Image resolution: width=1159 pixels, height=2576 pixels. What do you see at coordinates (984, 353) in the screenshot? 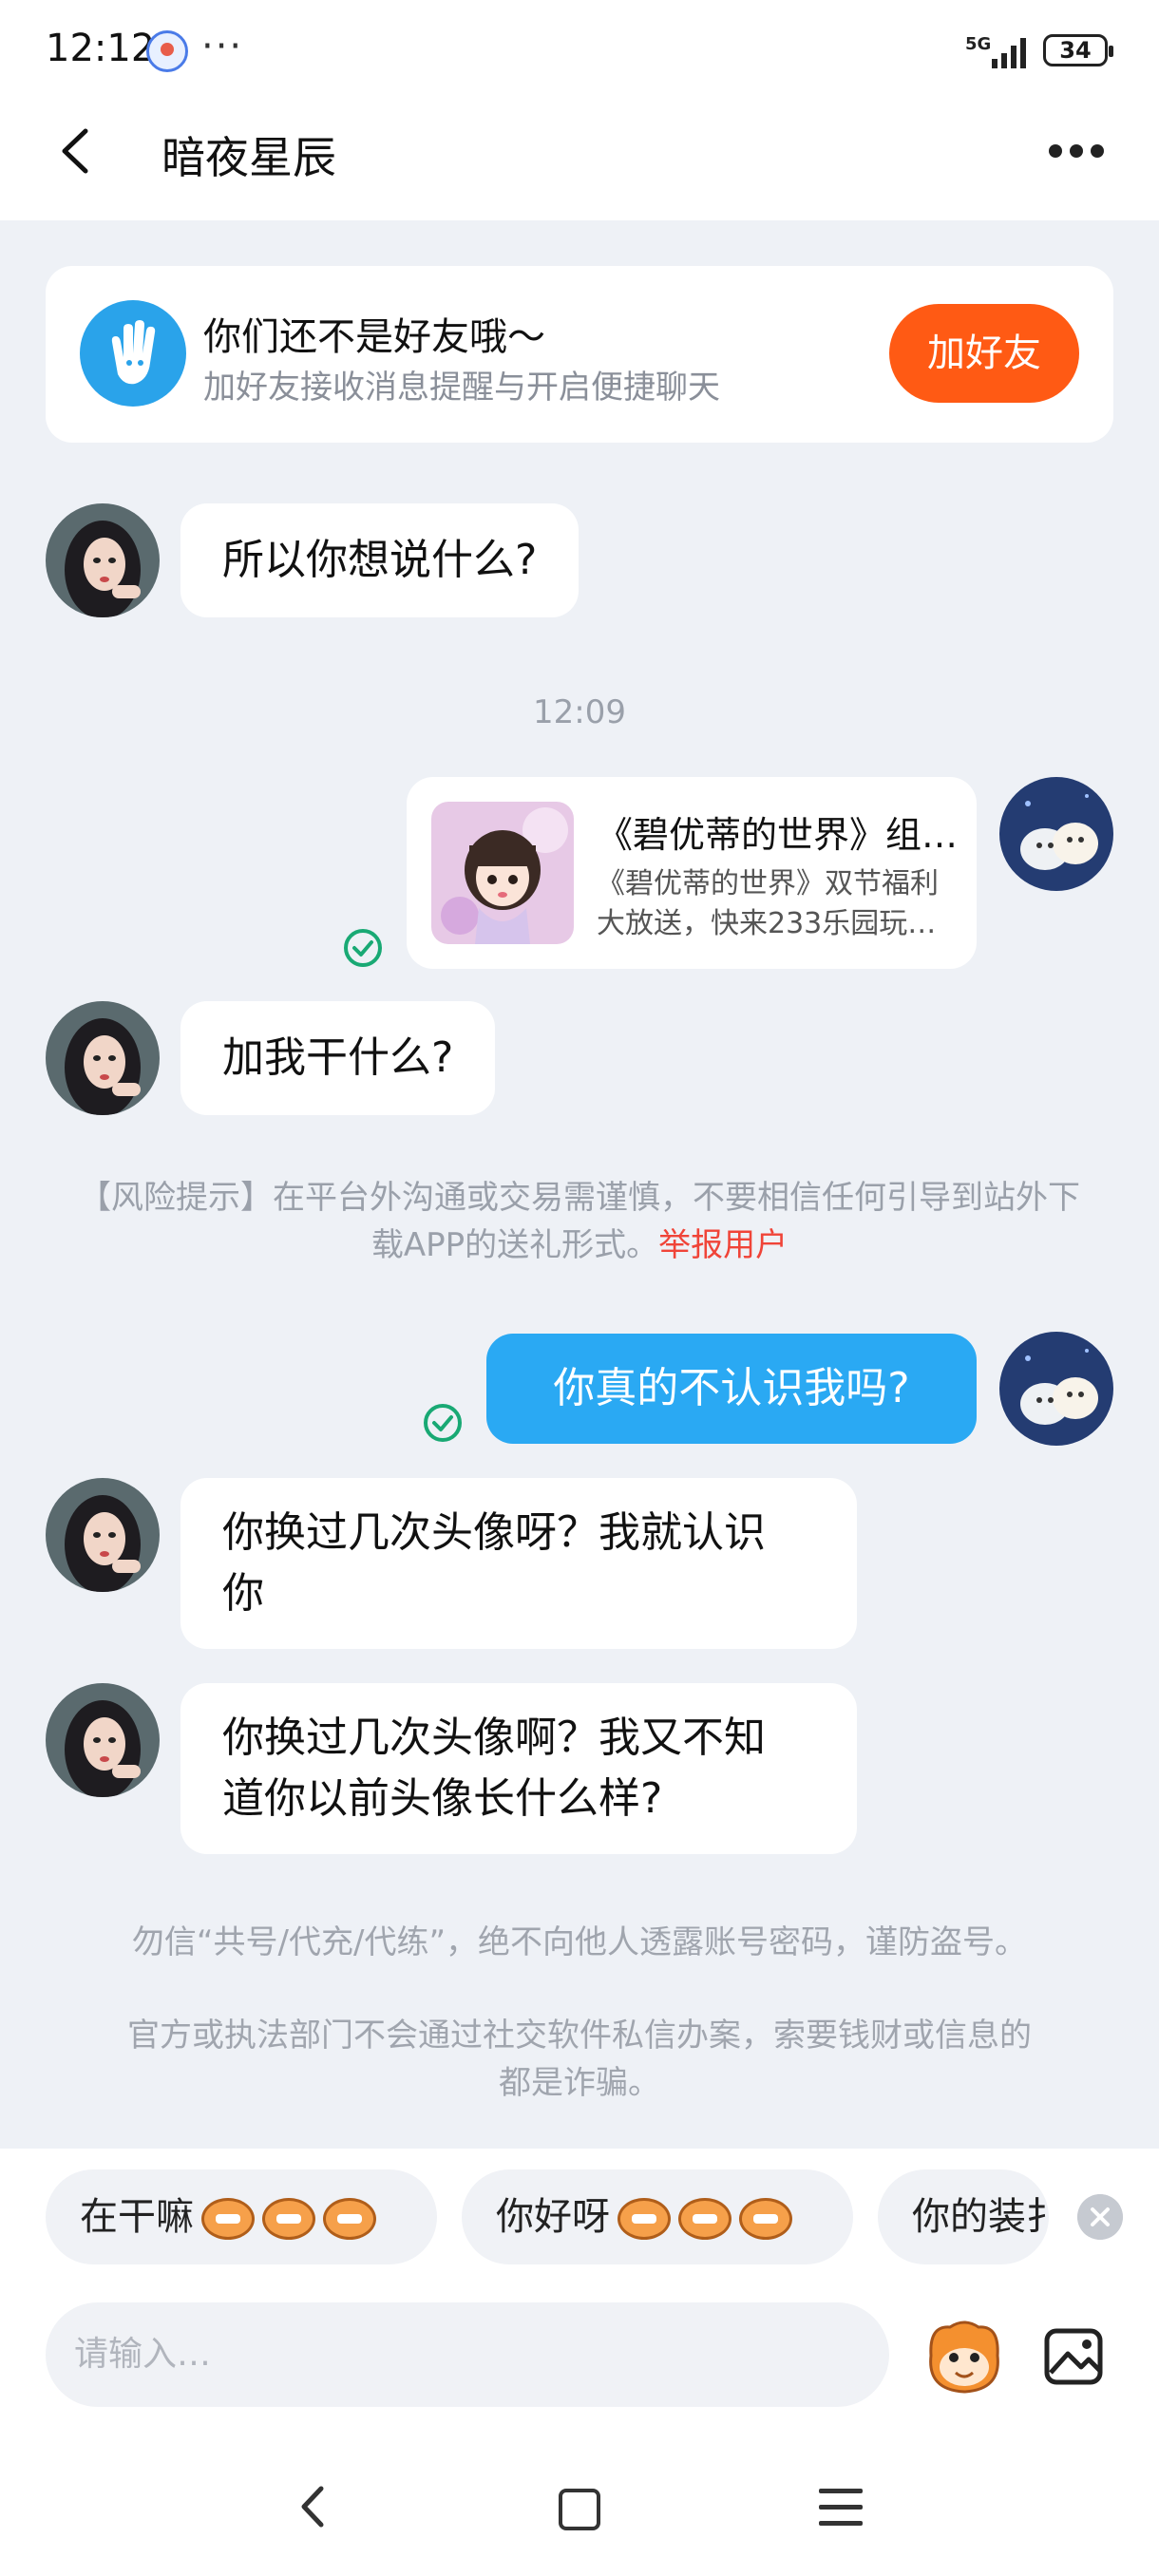
I see `add-friend-button: 加好友` at bounding box center [984, 353].